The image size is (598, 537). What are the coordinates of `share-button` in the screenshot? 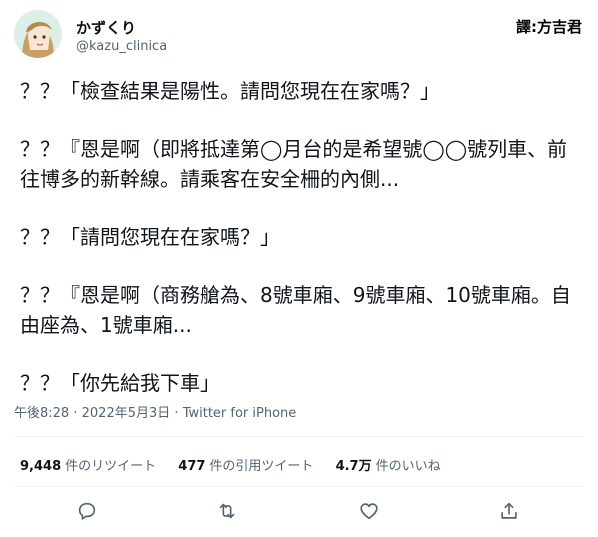 It's located at (511, 513).